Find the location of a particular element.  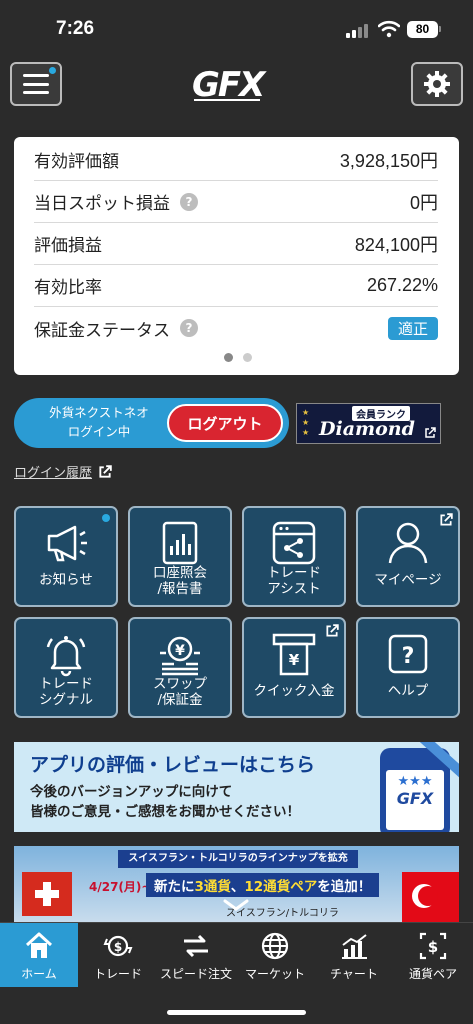

tile-swap-margin: ¥ スワップ /保証金 is located at coordinates (180, 667).